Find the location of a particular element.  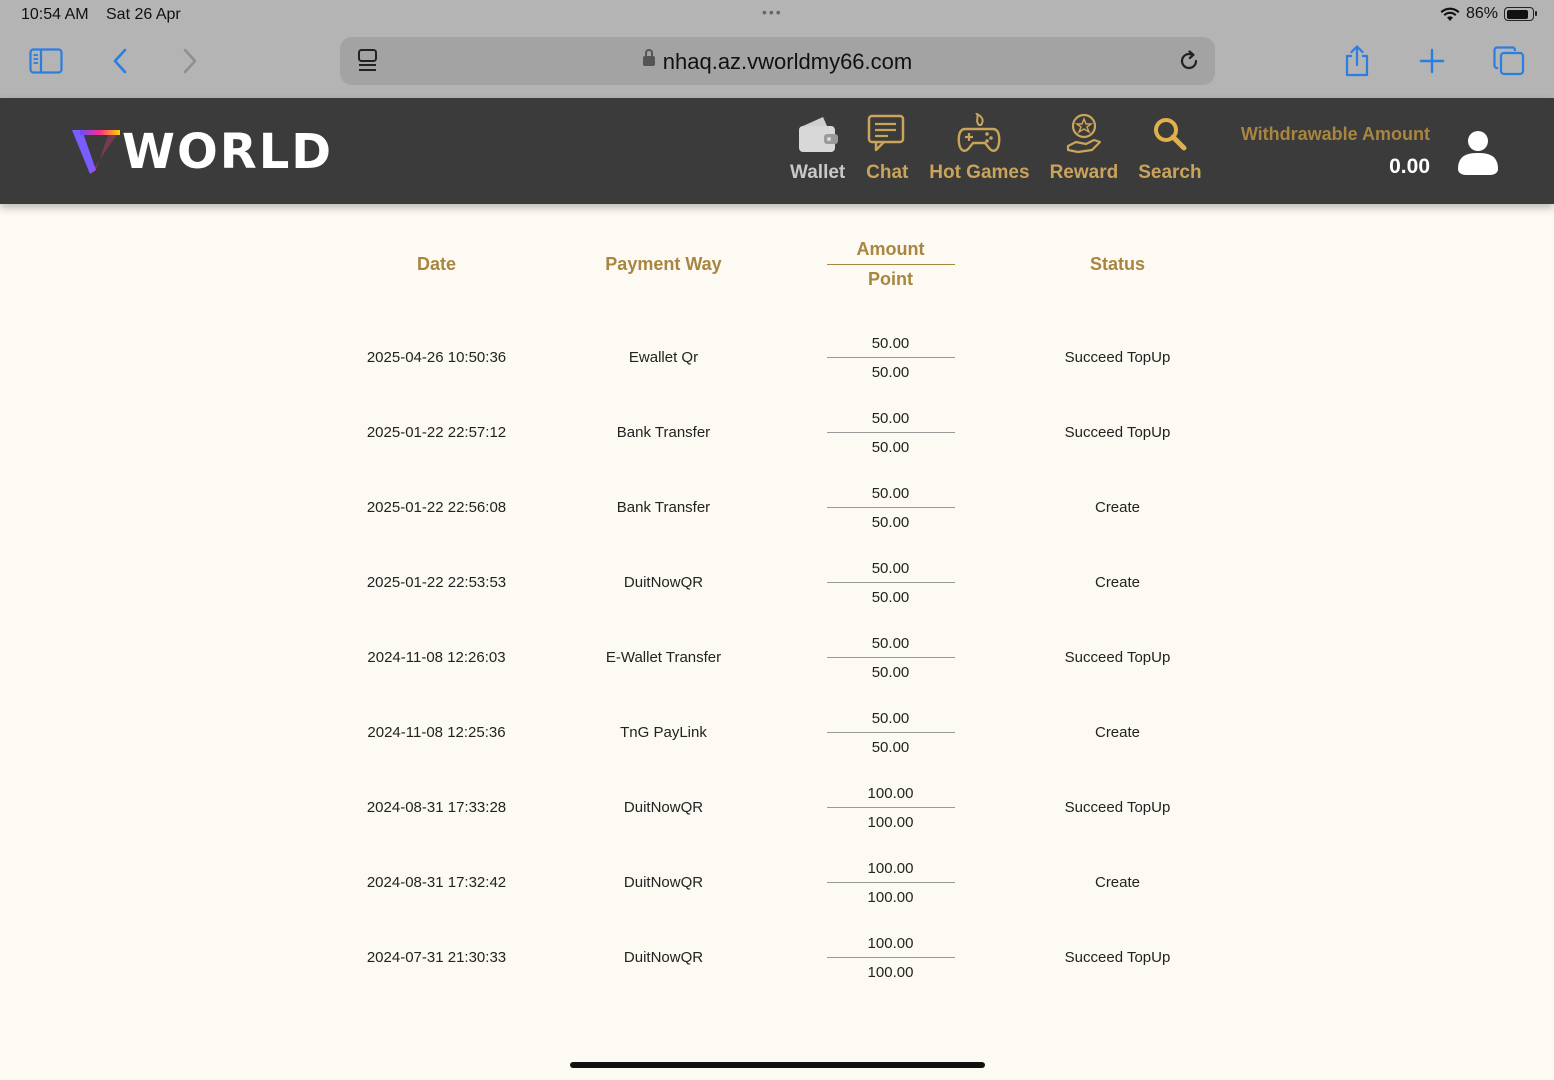

nav-wallet: Wallet is located at coordinates (817, 148).